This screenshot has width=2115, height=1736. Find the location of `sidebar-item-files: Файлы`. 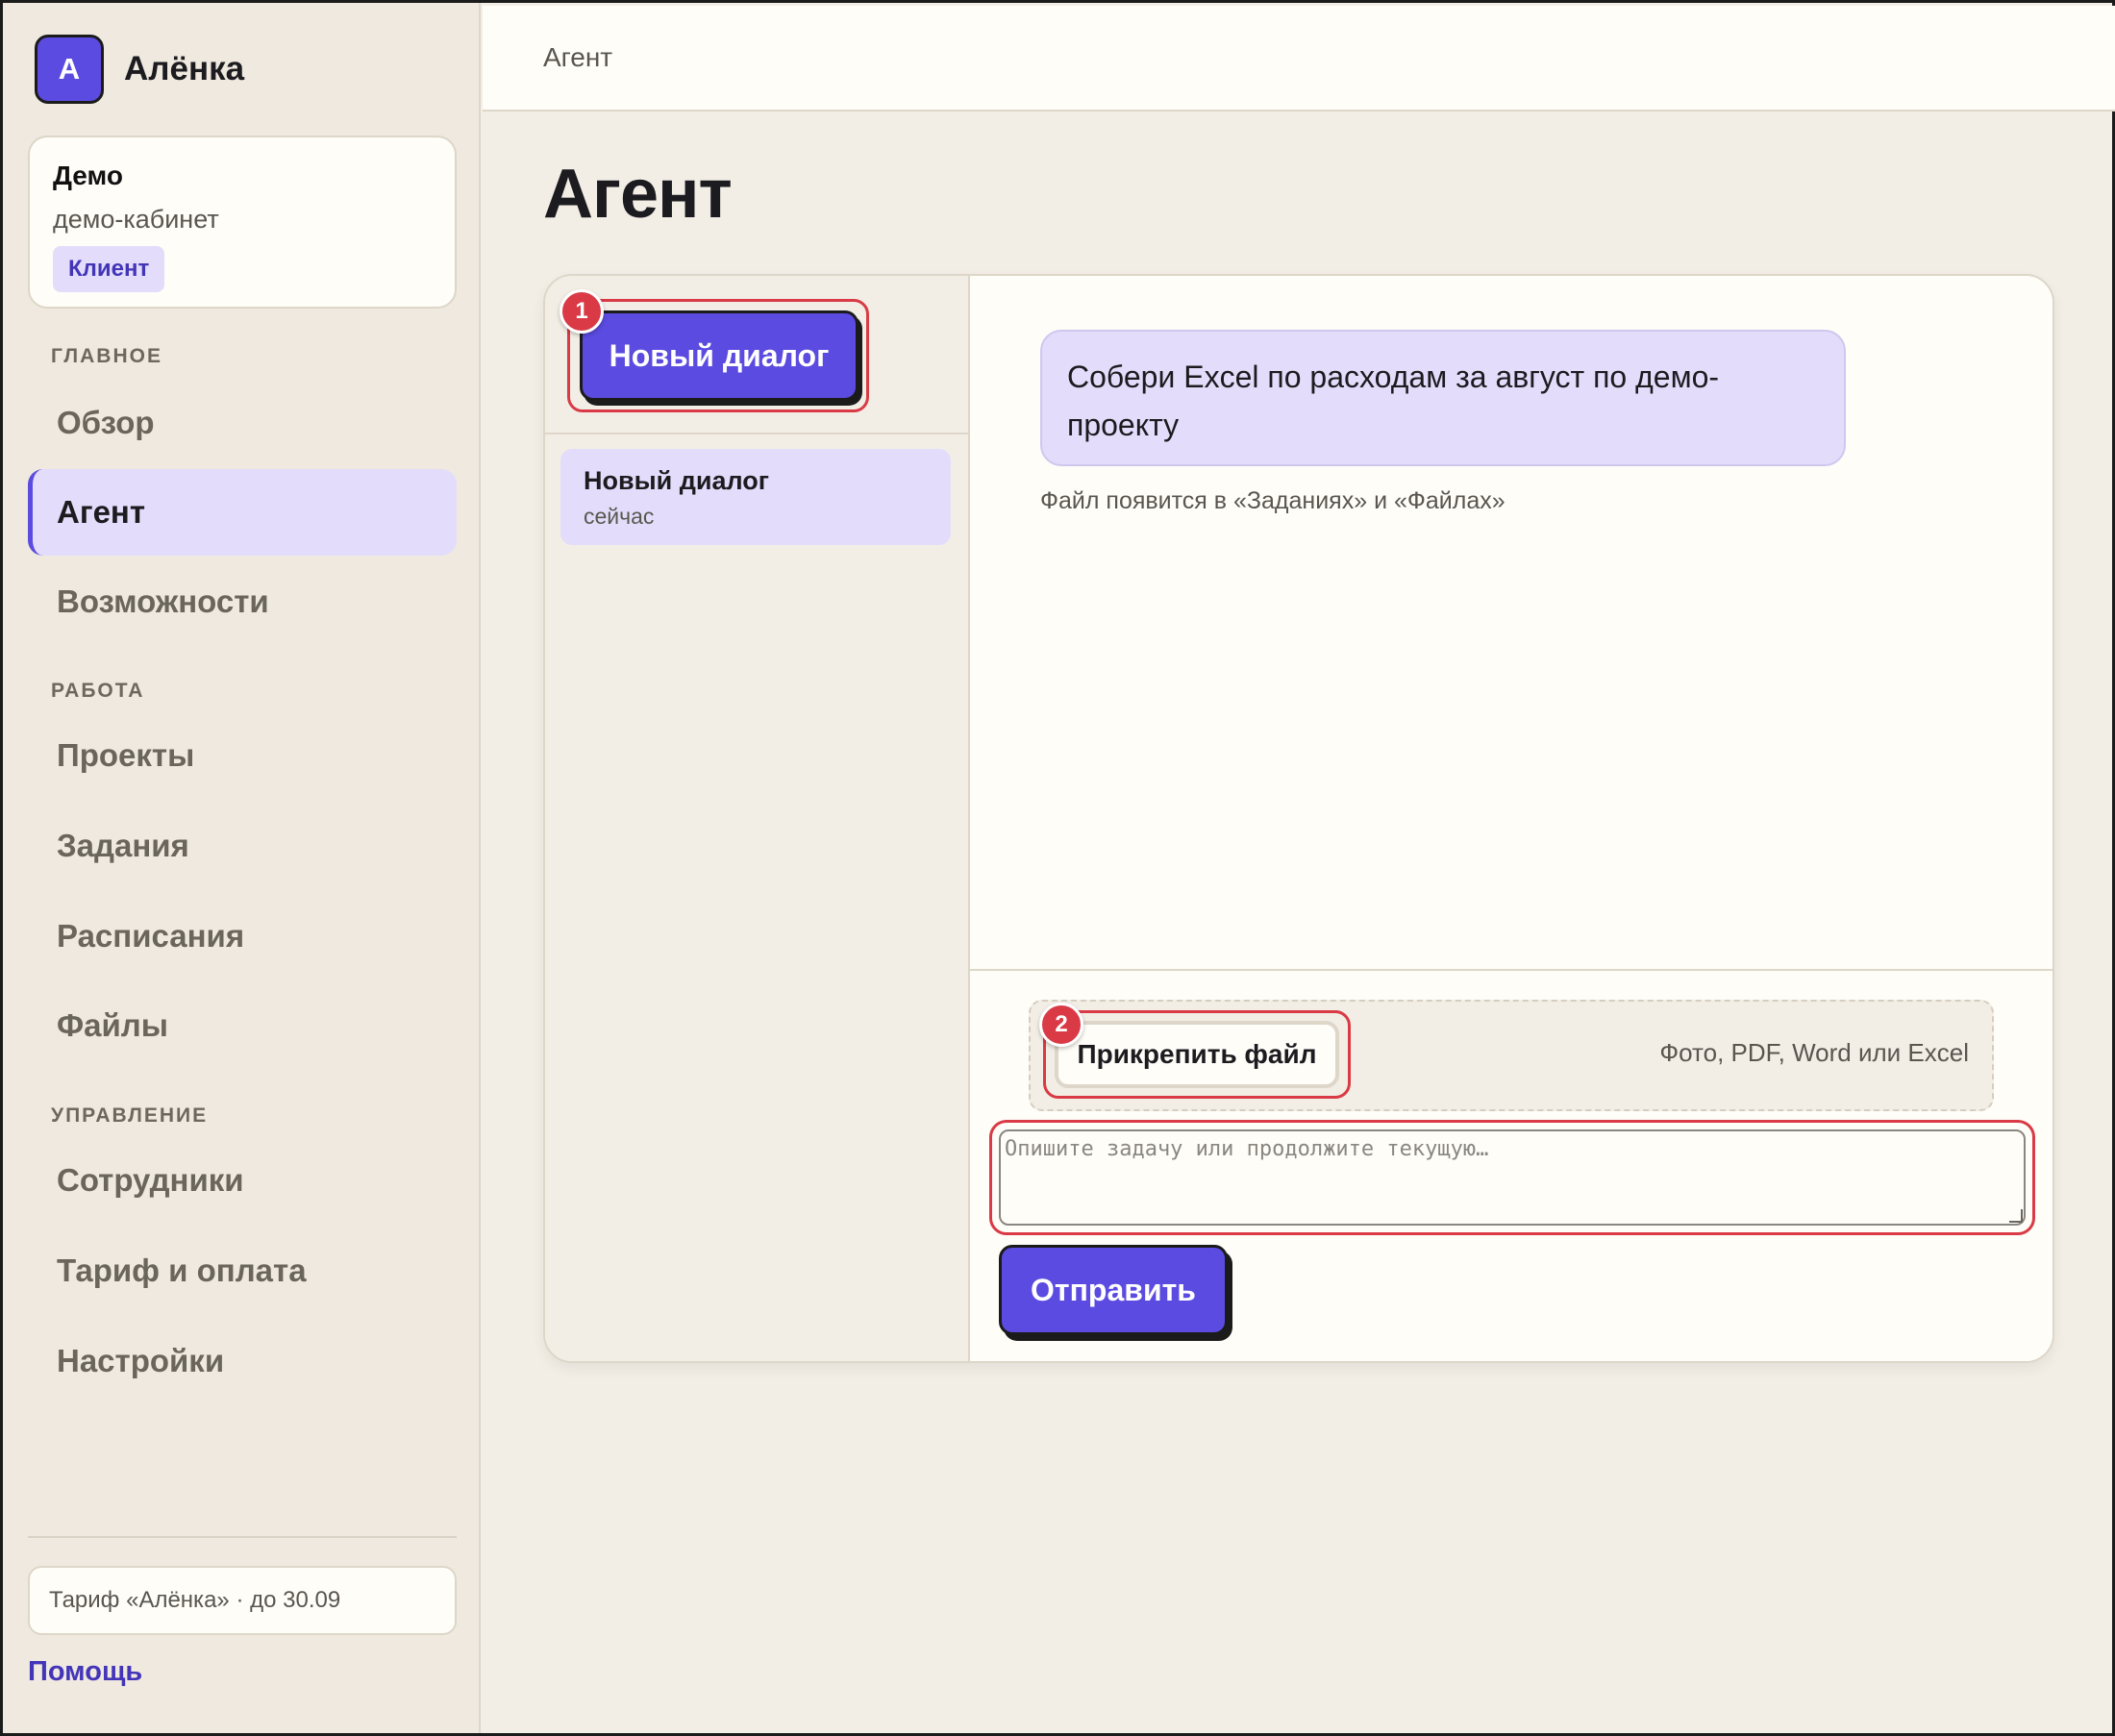

sidebar-item-files: Файлы is located at coordinates (242, 1025).